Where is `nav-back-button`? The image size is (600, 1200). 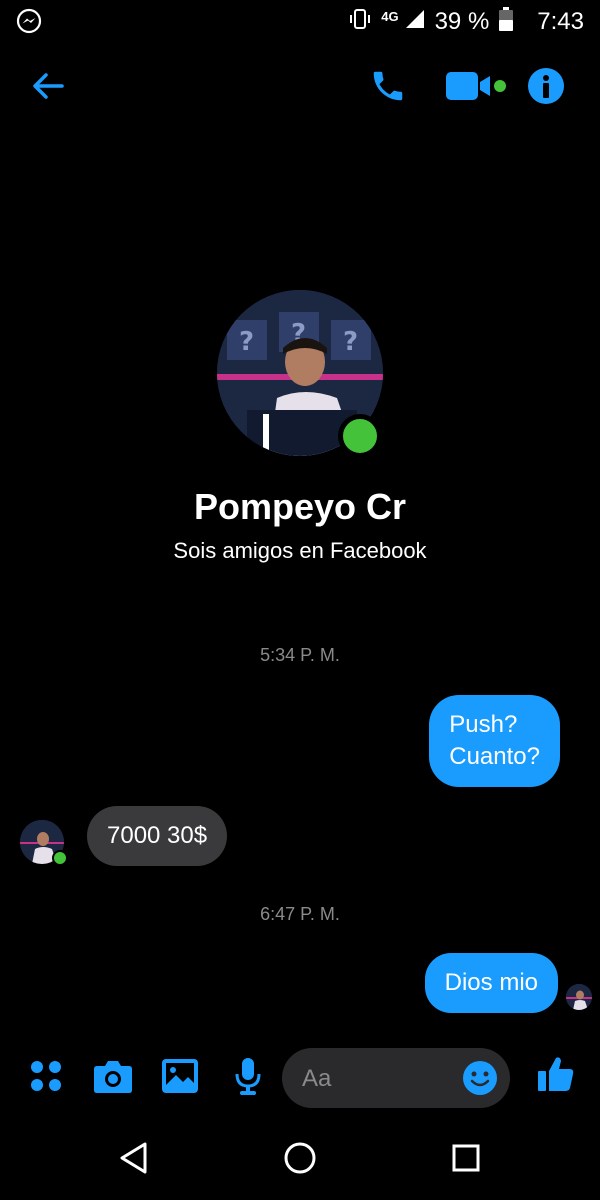 nav-back-button is located at coordinates (134, 1160).